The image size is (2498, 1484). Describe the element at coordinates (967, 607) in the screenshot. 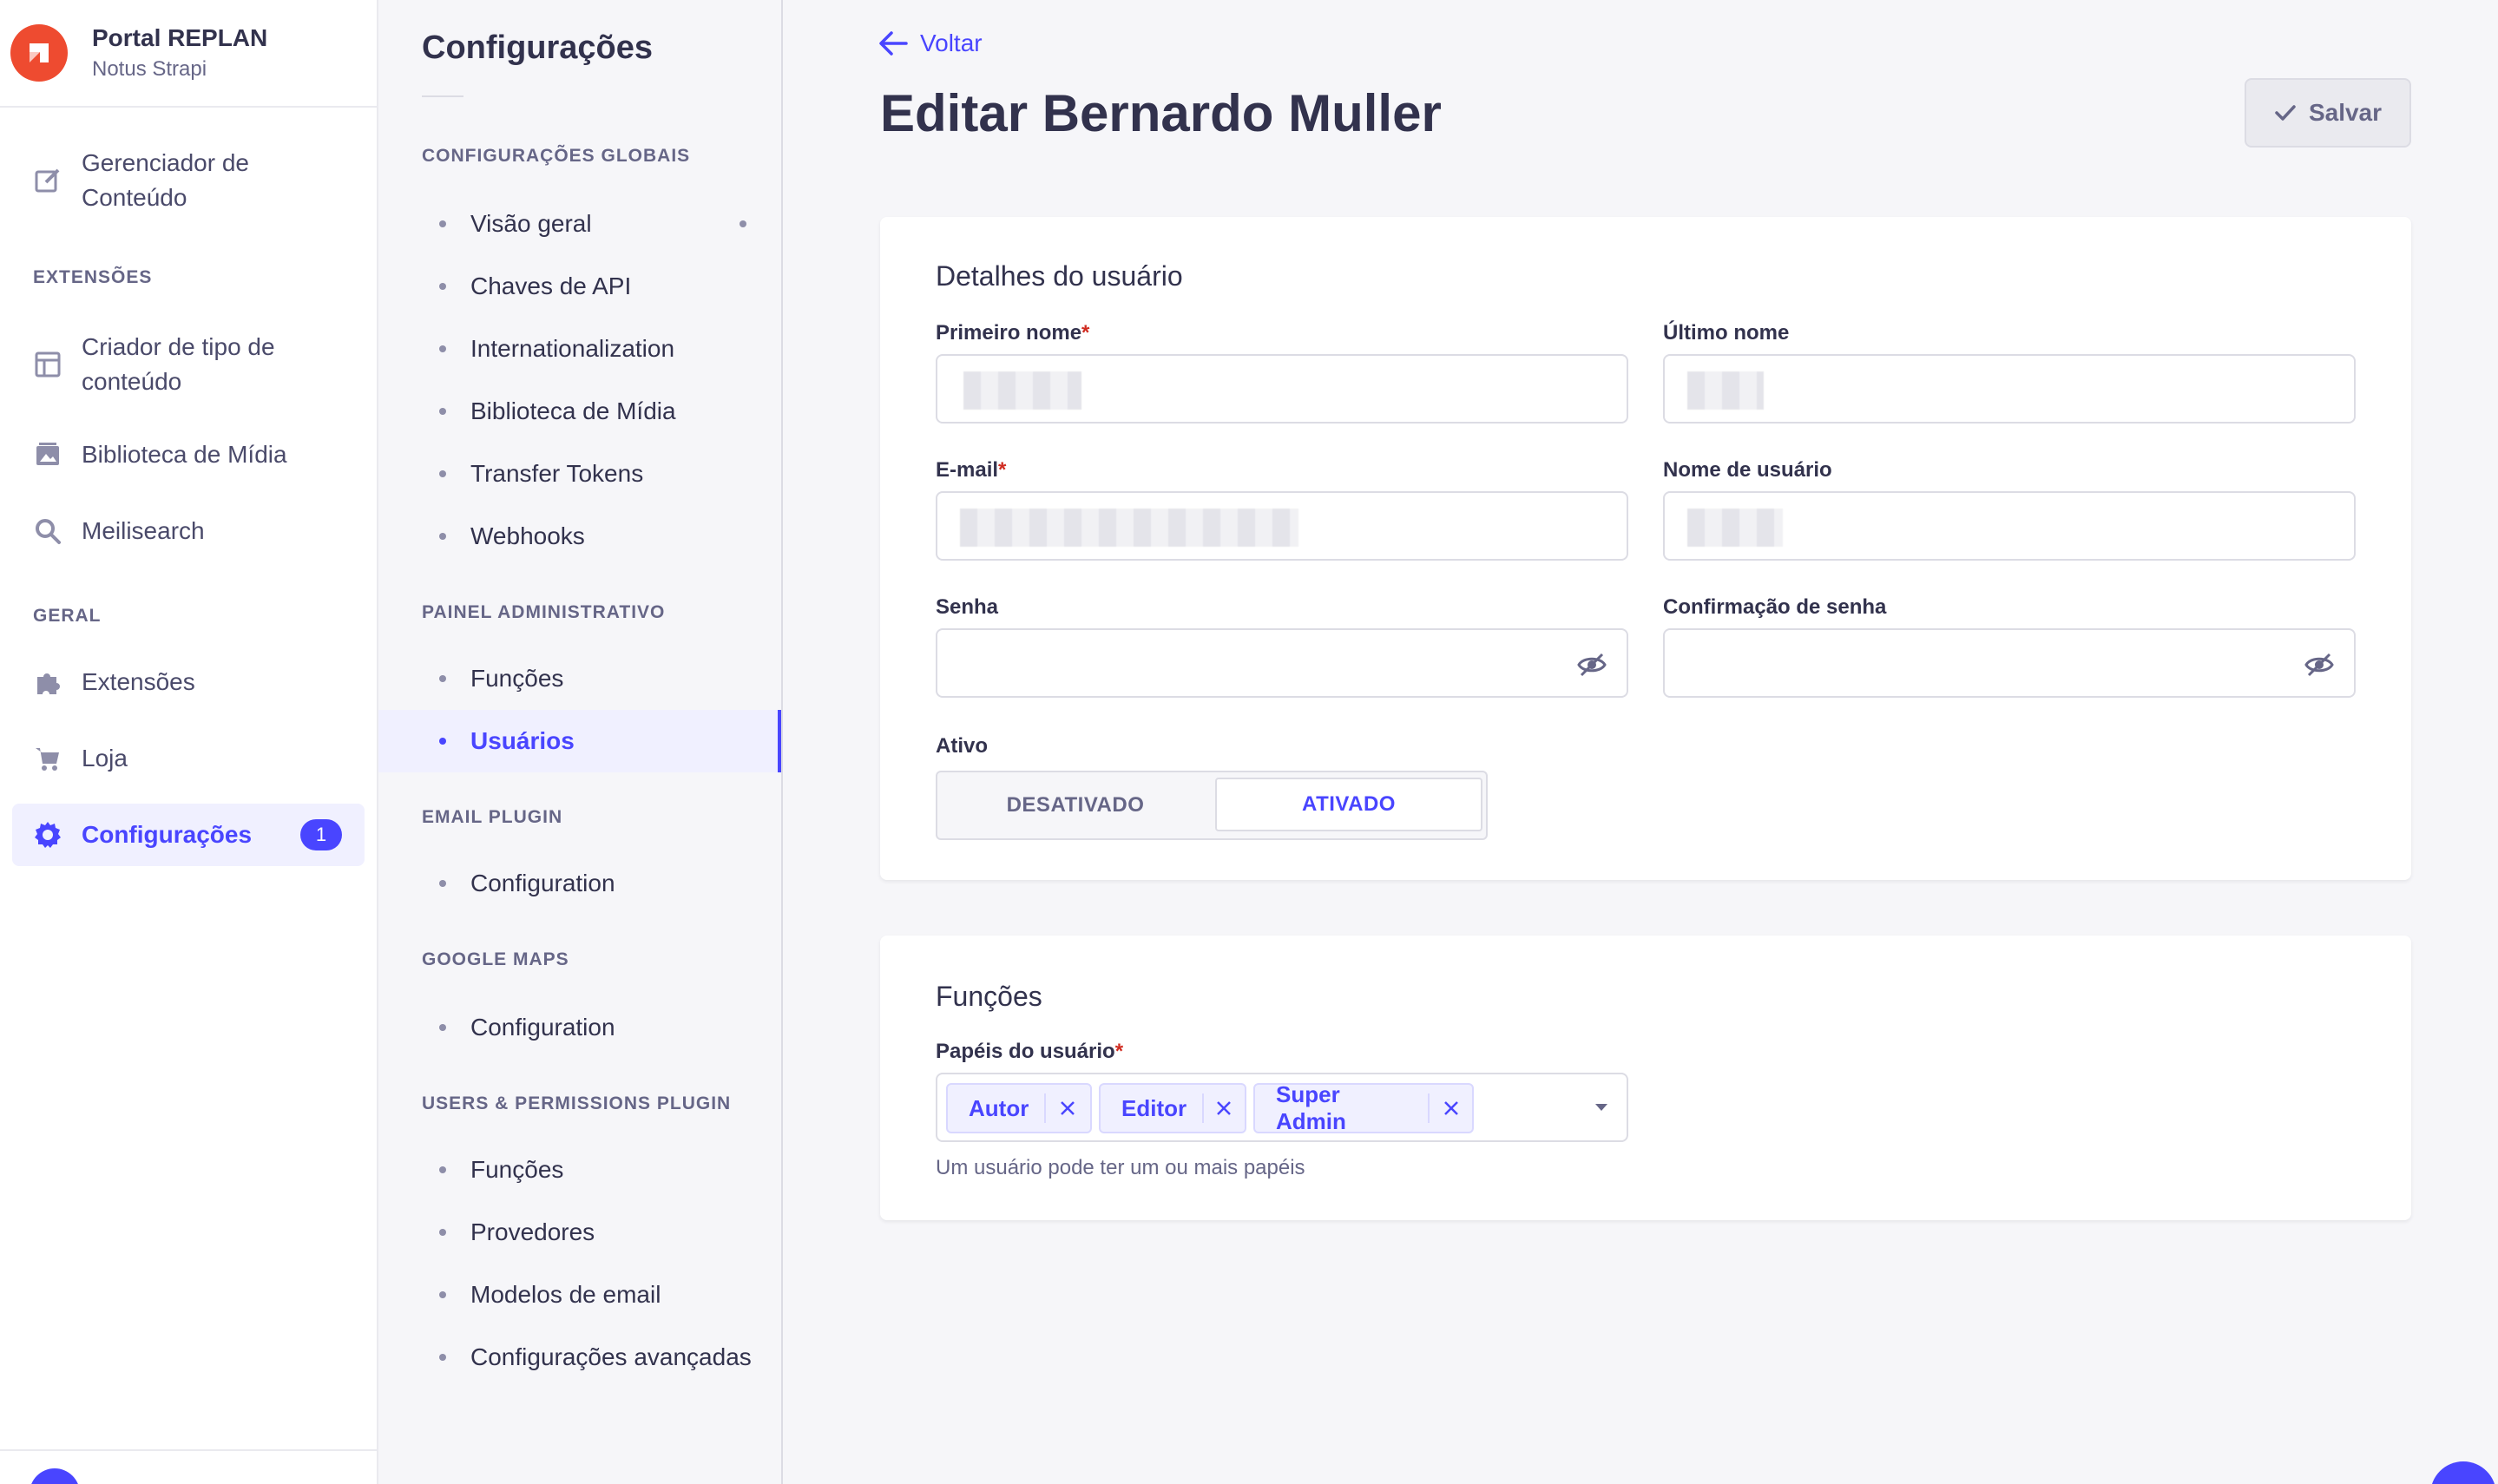

I see `password-label: Senha` at that location.